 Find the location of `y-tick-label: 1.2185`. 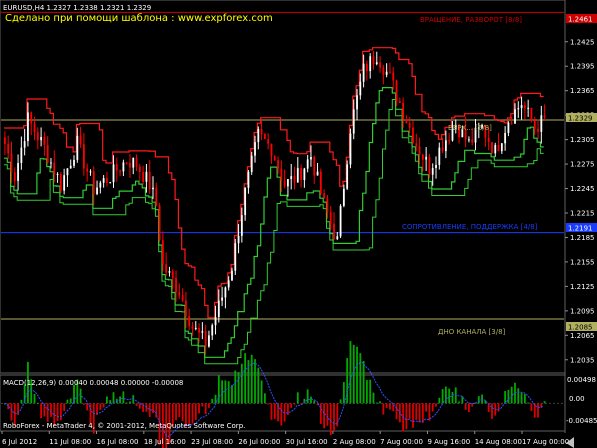

y-tick-label: 1.2185 is located at coordinates (582, 238).